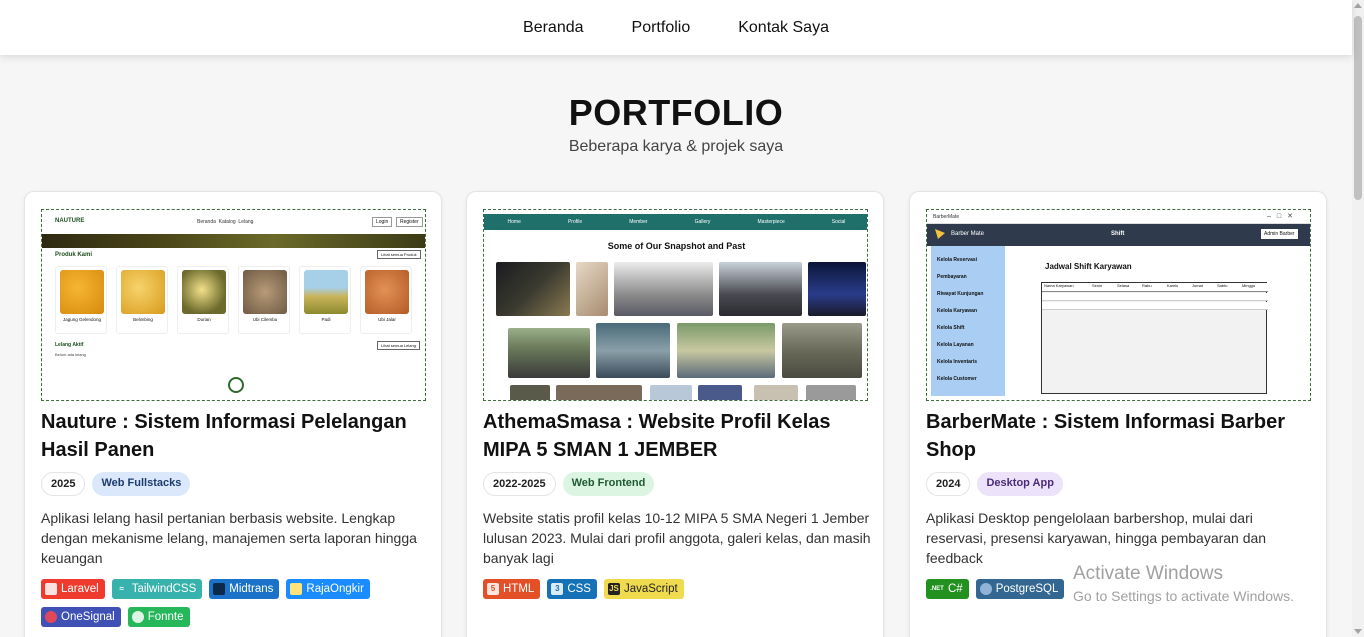  What do you see at coordinates (121, 588) in the screenshot?
I see `tailwind-icon: ≈` at bounding box center [121, 588].